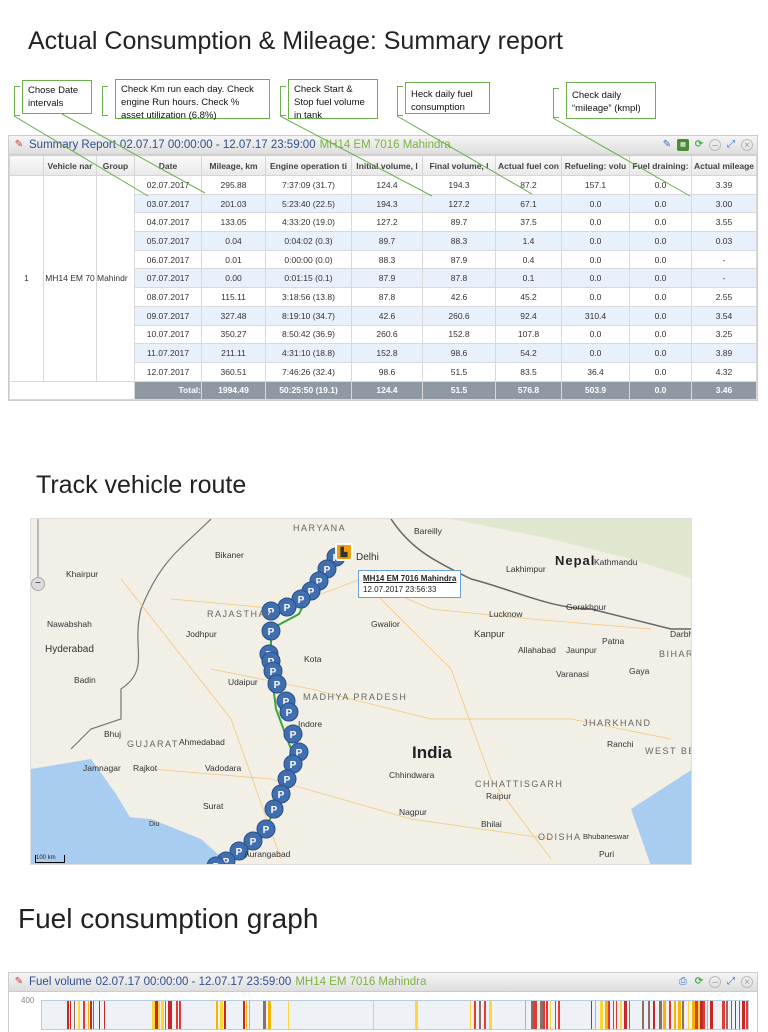 This screenshot has width=768, height=1032. Describe the element at coordinates (168, 165) in the screenshot. I see `column-header: Date` at that location.